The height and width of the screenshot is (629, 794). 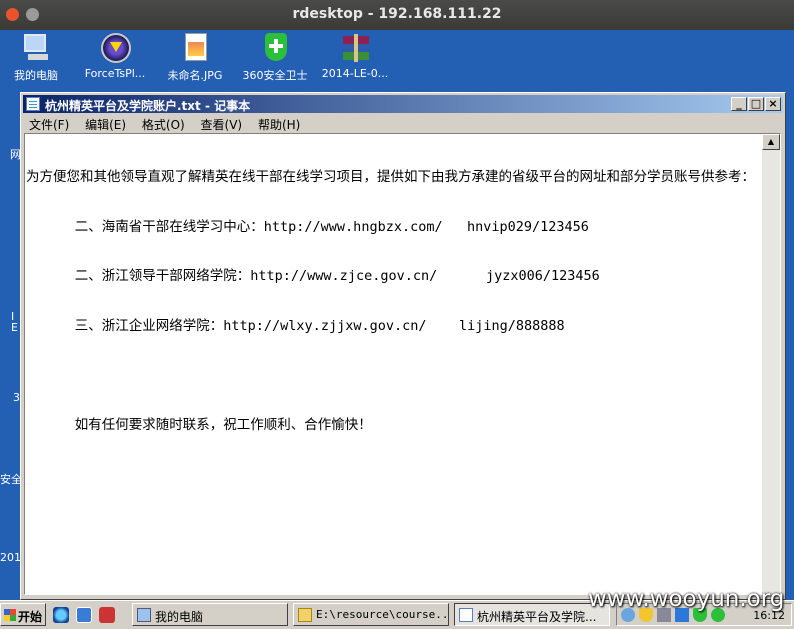 What do you see at coordinates (686, 599) in the screenshot?
I see `watermark: www.wooyun.org` at bounding box center [686, 599].